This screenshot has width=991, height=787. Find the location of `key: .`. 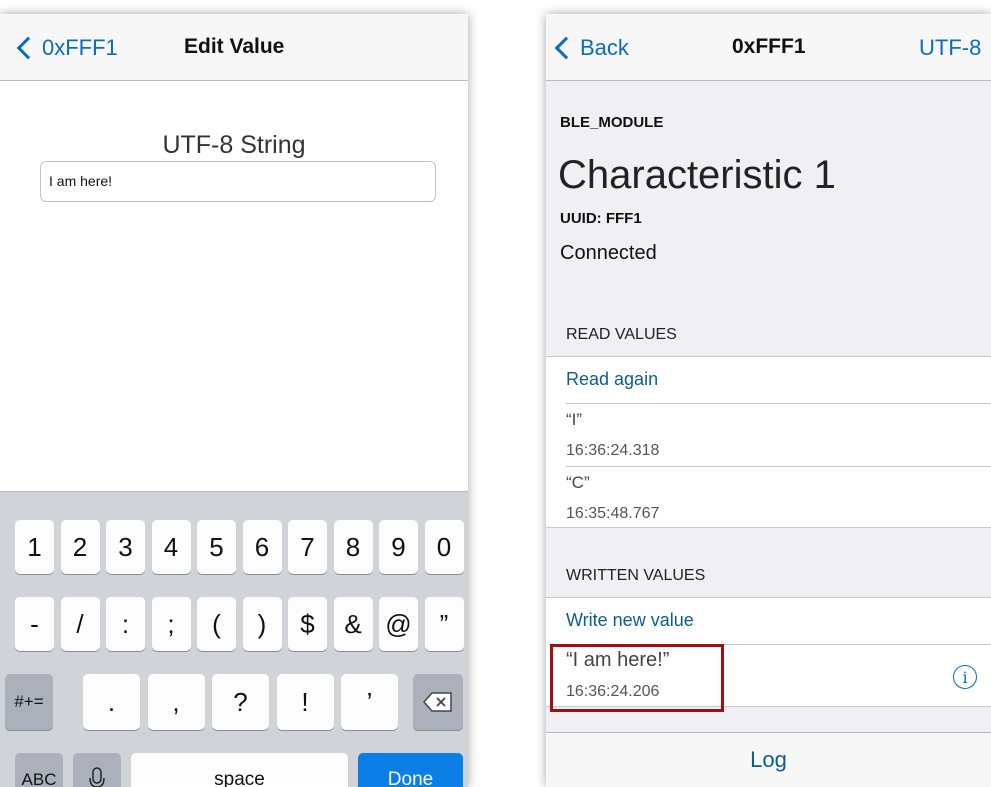

key: . is located at coordinates (111, 702).